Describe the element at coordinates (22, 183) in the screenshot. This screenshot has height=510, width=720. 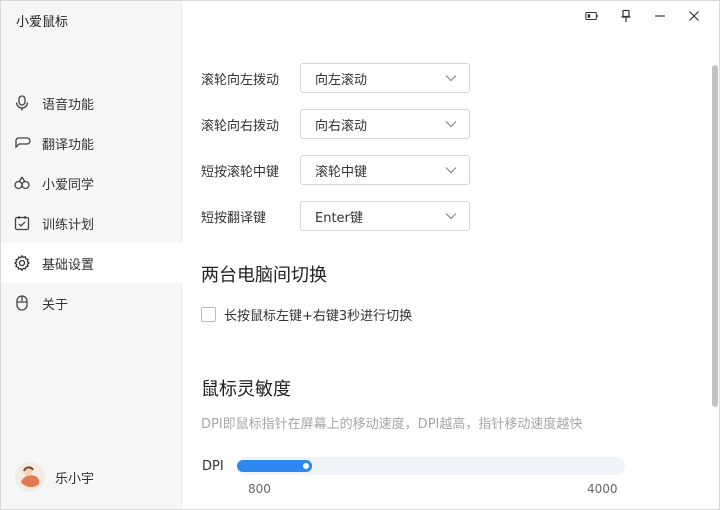
I see `xiaoai-icon` at that location.